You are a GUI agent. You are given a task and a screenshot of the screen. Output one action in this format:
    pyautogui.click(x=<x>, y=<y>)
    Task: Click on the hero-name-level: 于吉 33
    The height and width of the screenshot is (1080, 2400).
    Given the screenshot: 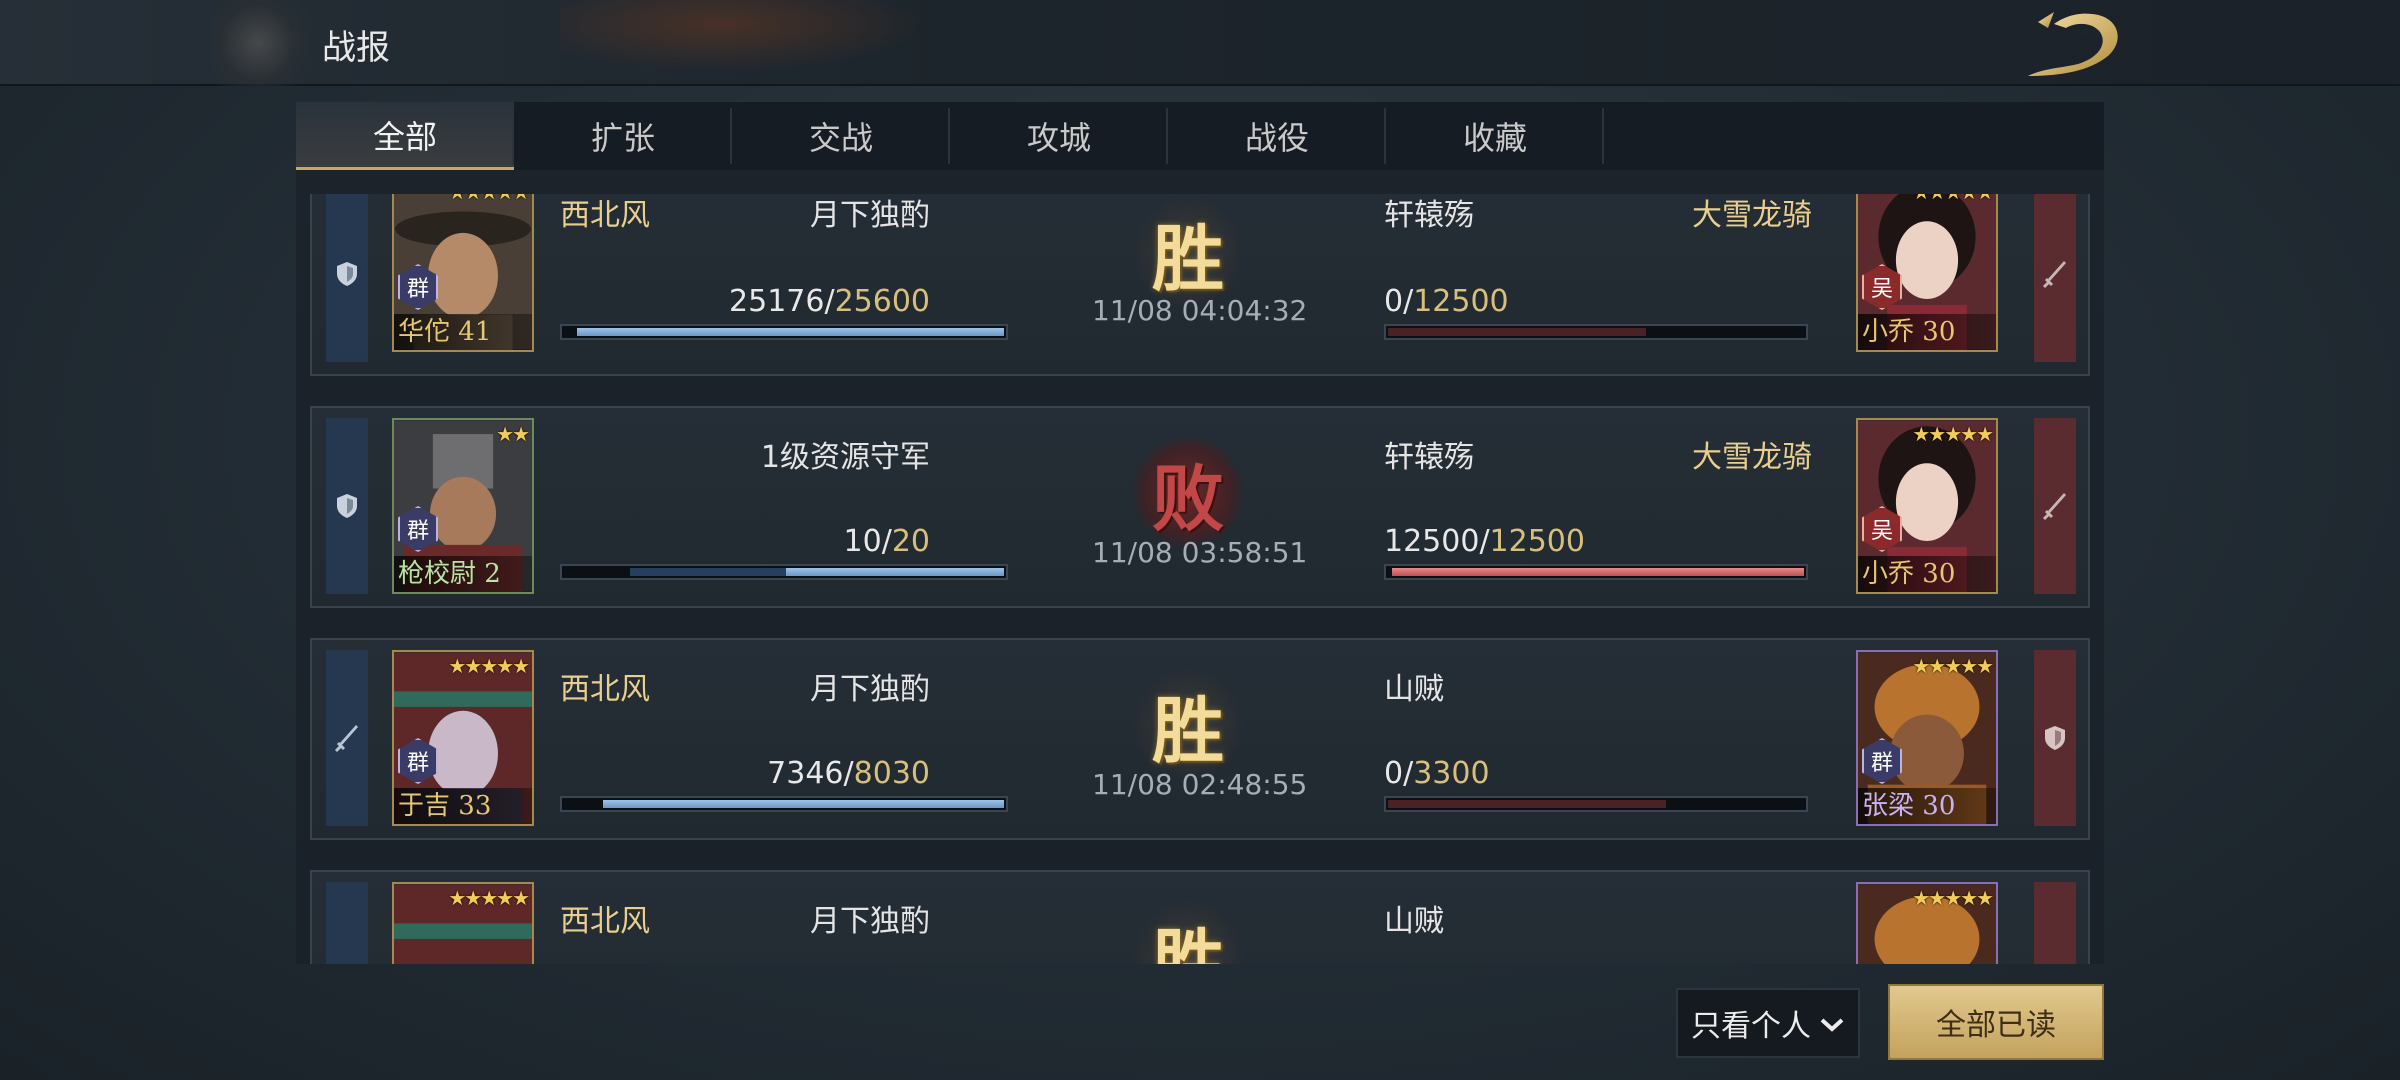 What is the action you would take?
    pyautogui.click(x=463, y=806)
    